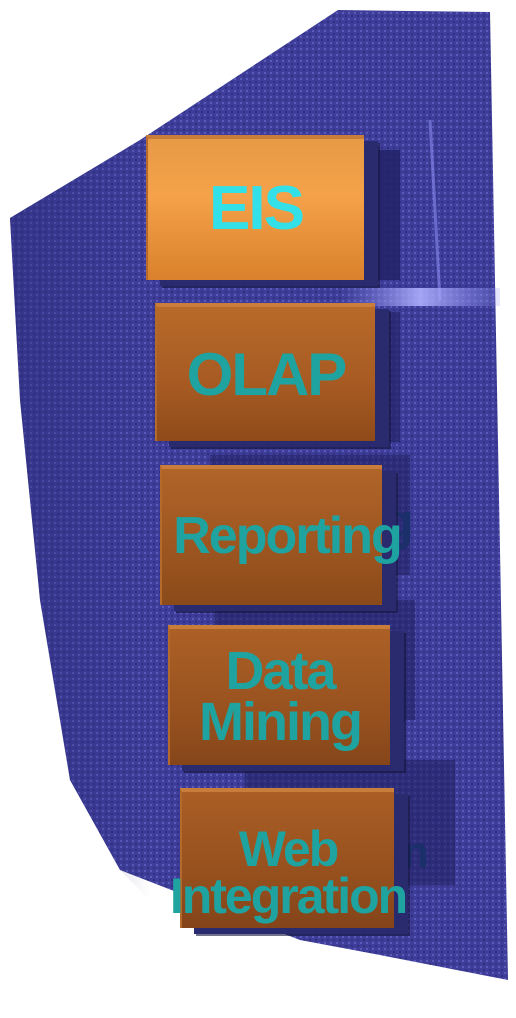 The width and height of the screenshot is (516, 1018). I want to click on block-eis-label: EIS, so click(257, 209).